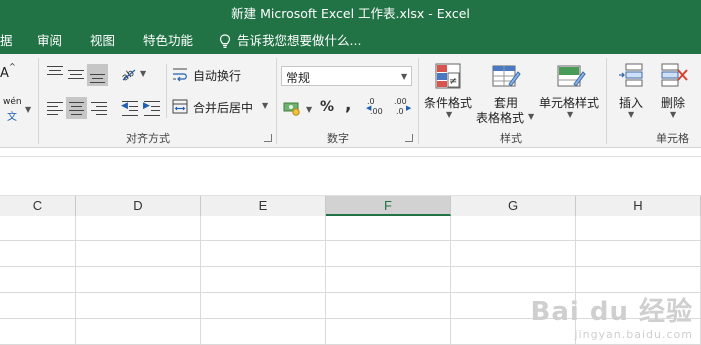 This screenshot has height=345, width=701. I want to click on currency-button: ▼, so click(299, 108).